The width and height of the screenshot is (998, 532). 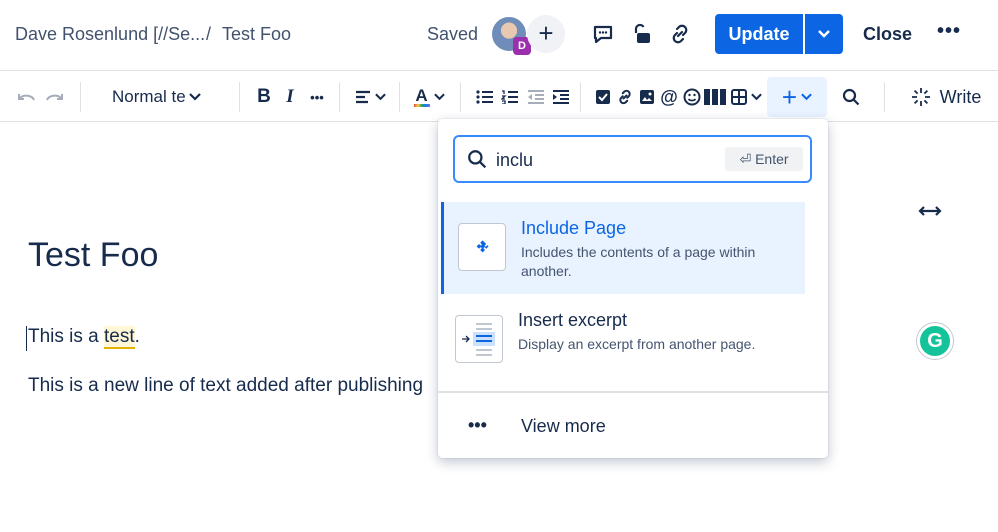 I want to click on color-swatch-bar, so click(x=421, y=105).